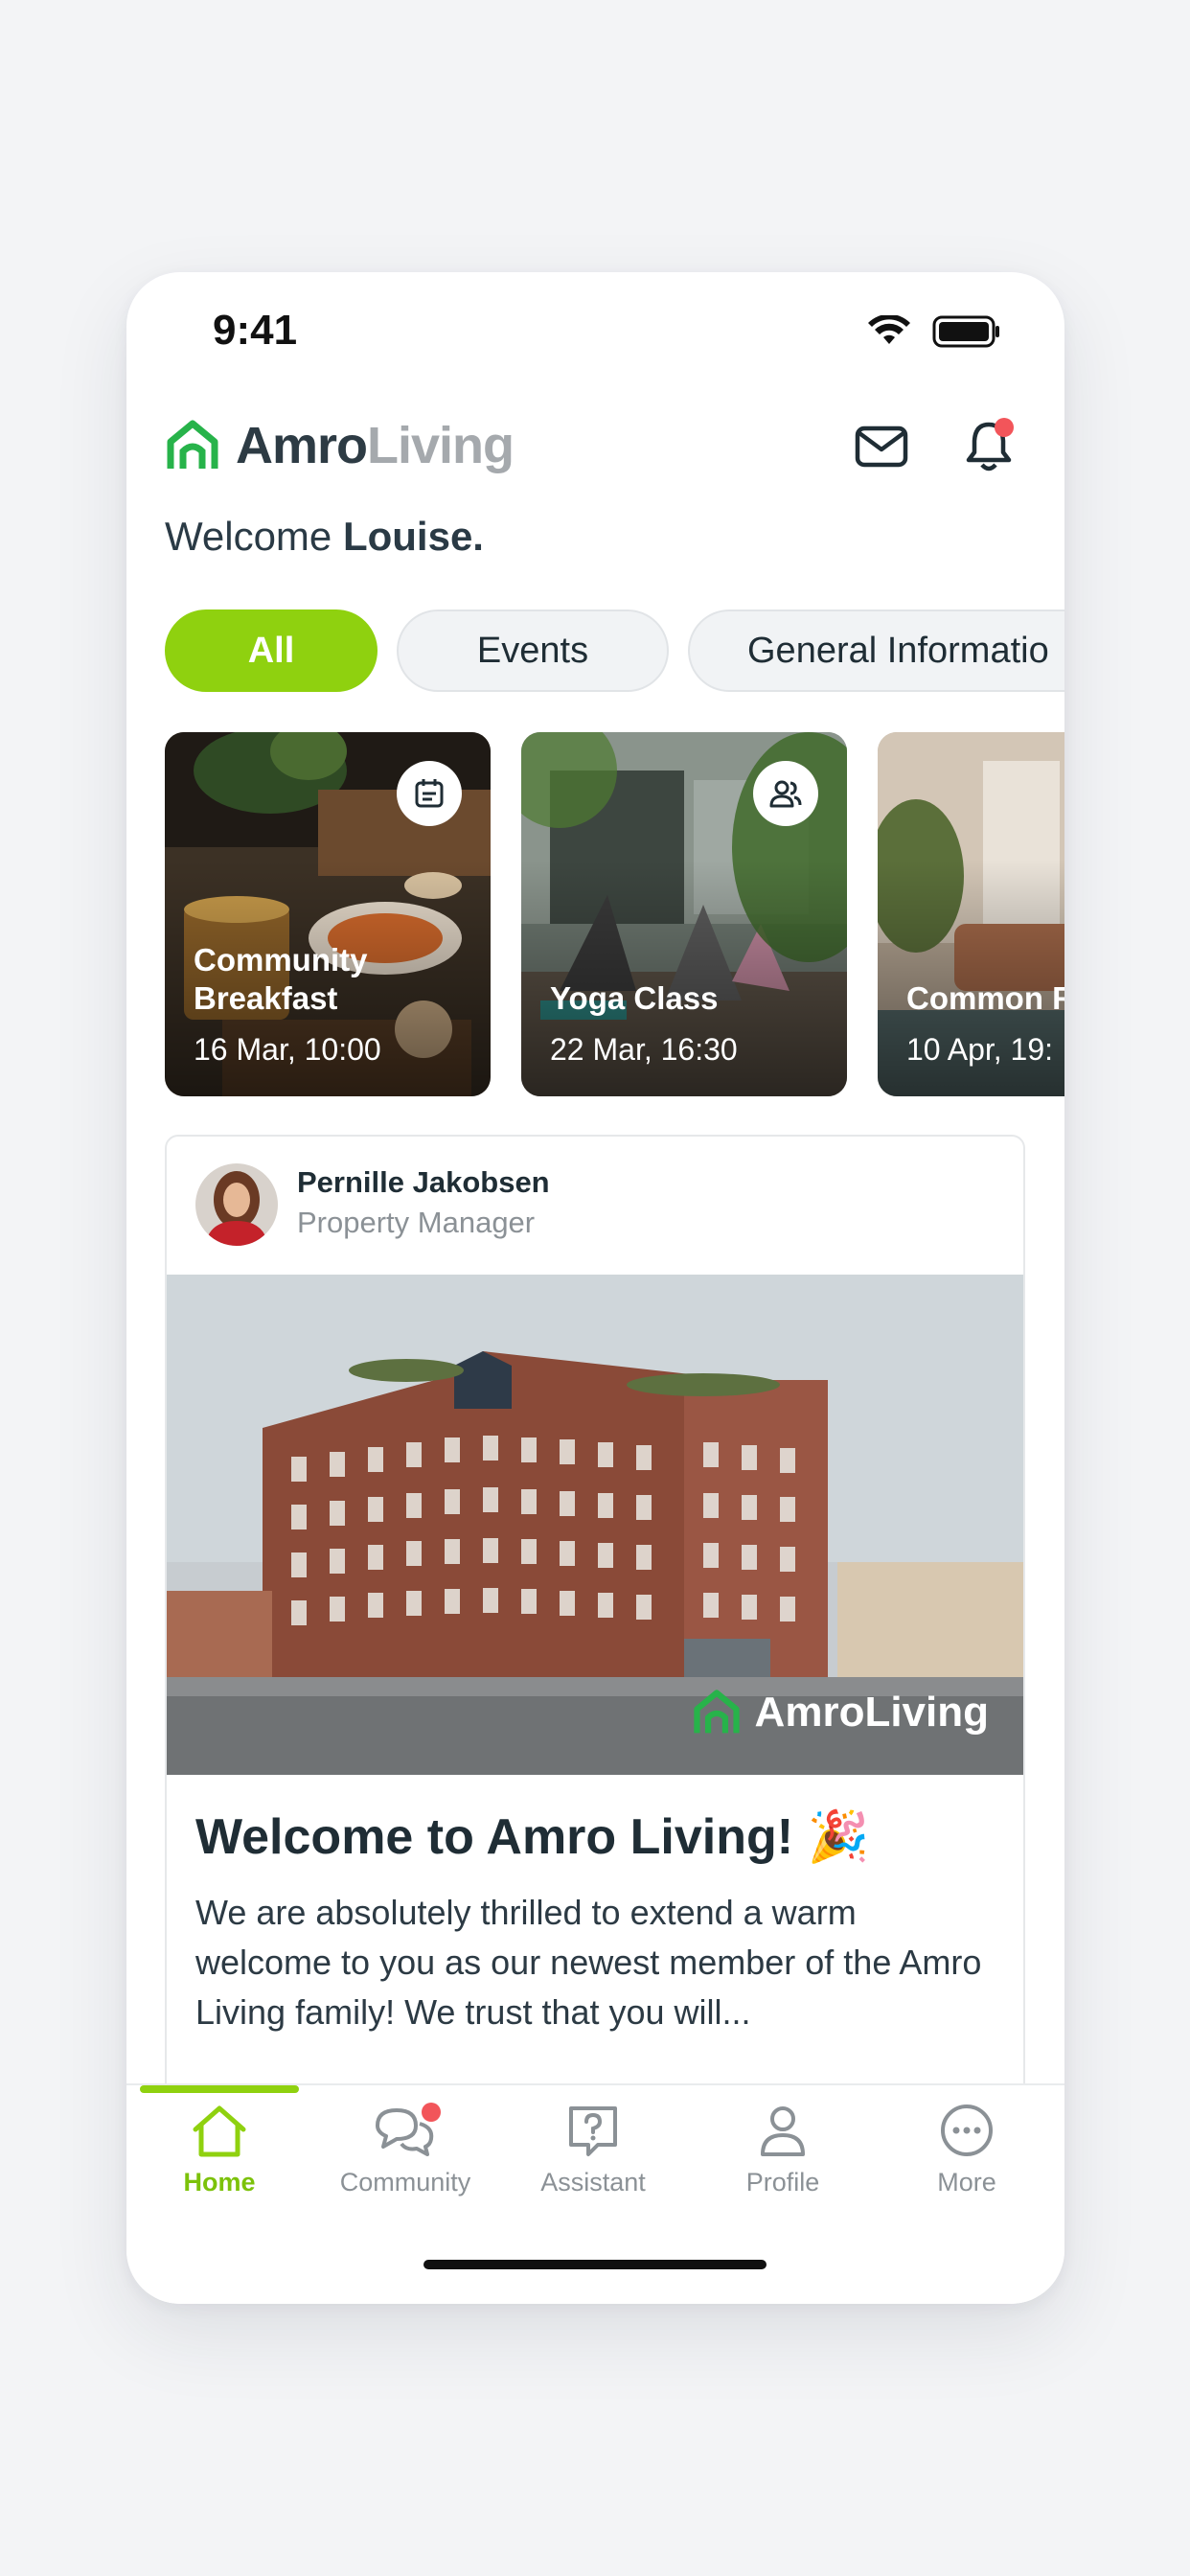 Image resolution: width=1190 pixels, height=2576 pixels. I want to click on question-icon, so click(593, 2131).